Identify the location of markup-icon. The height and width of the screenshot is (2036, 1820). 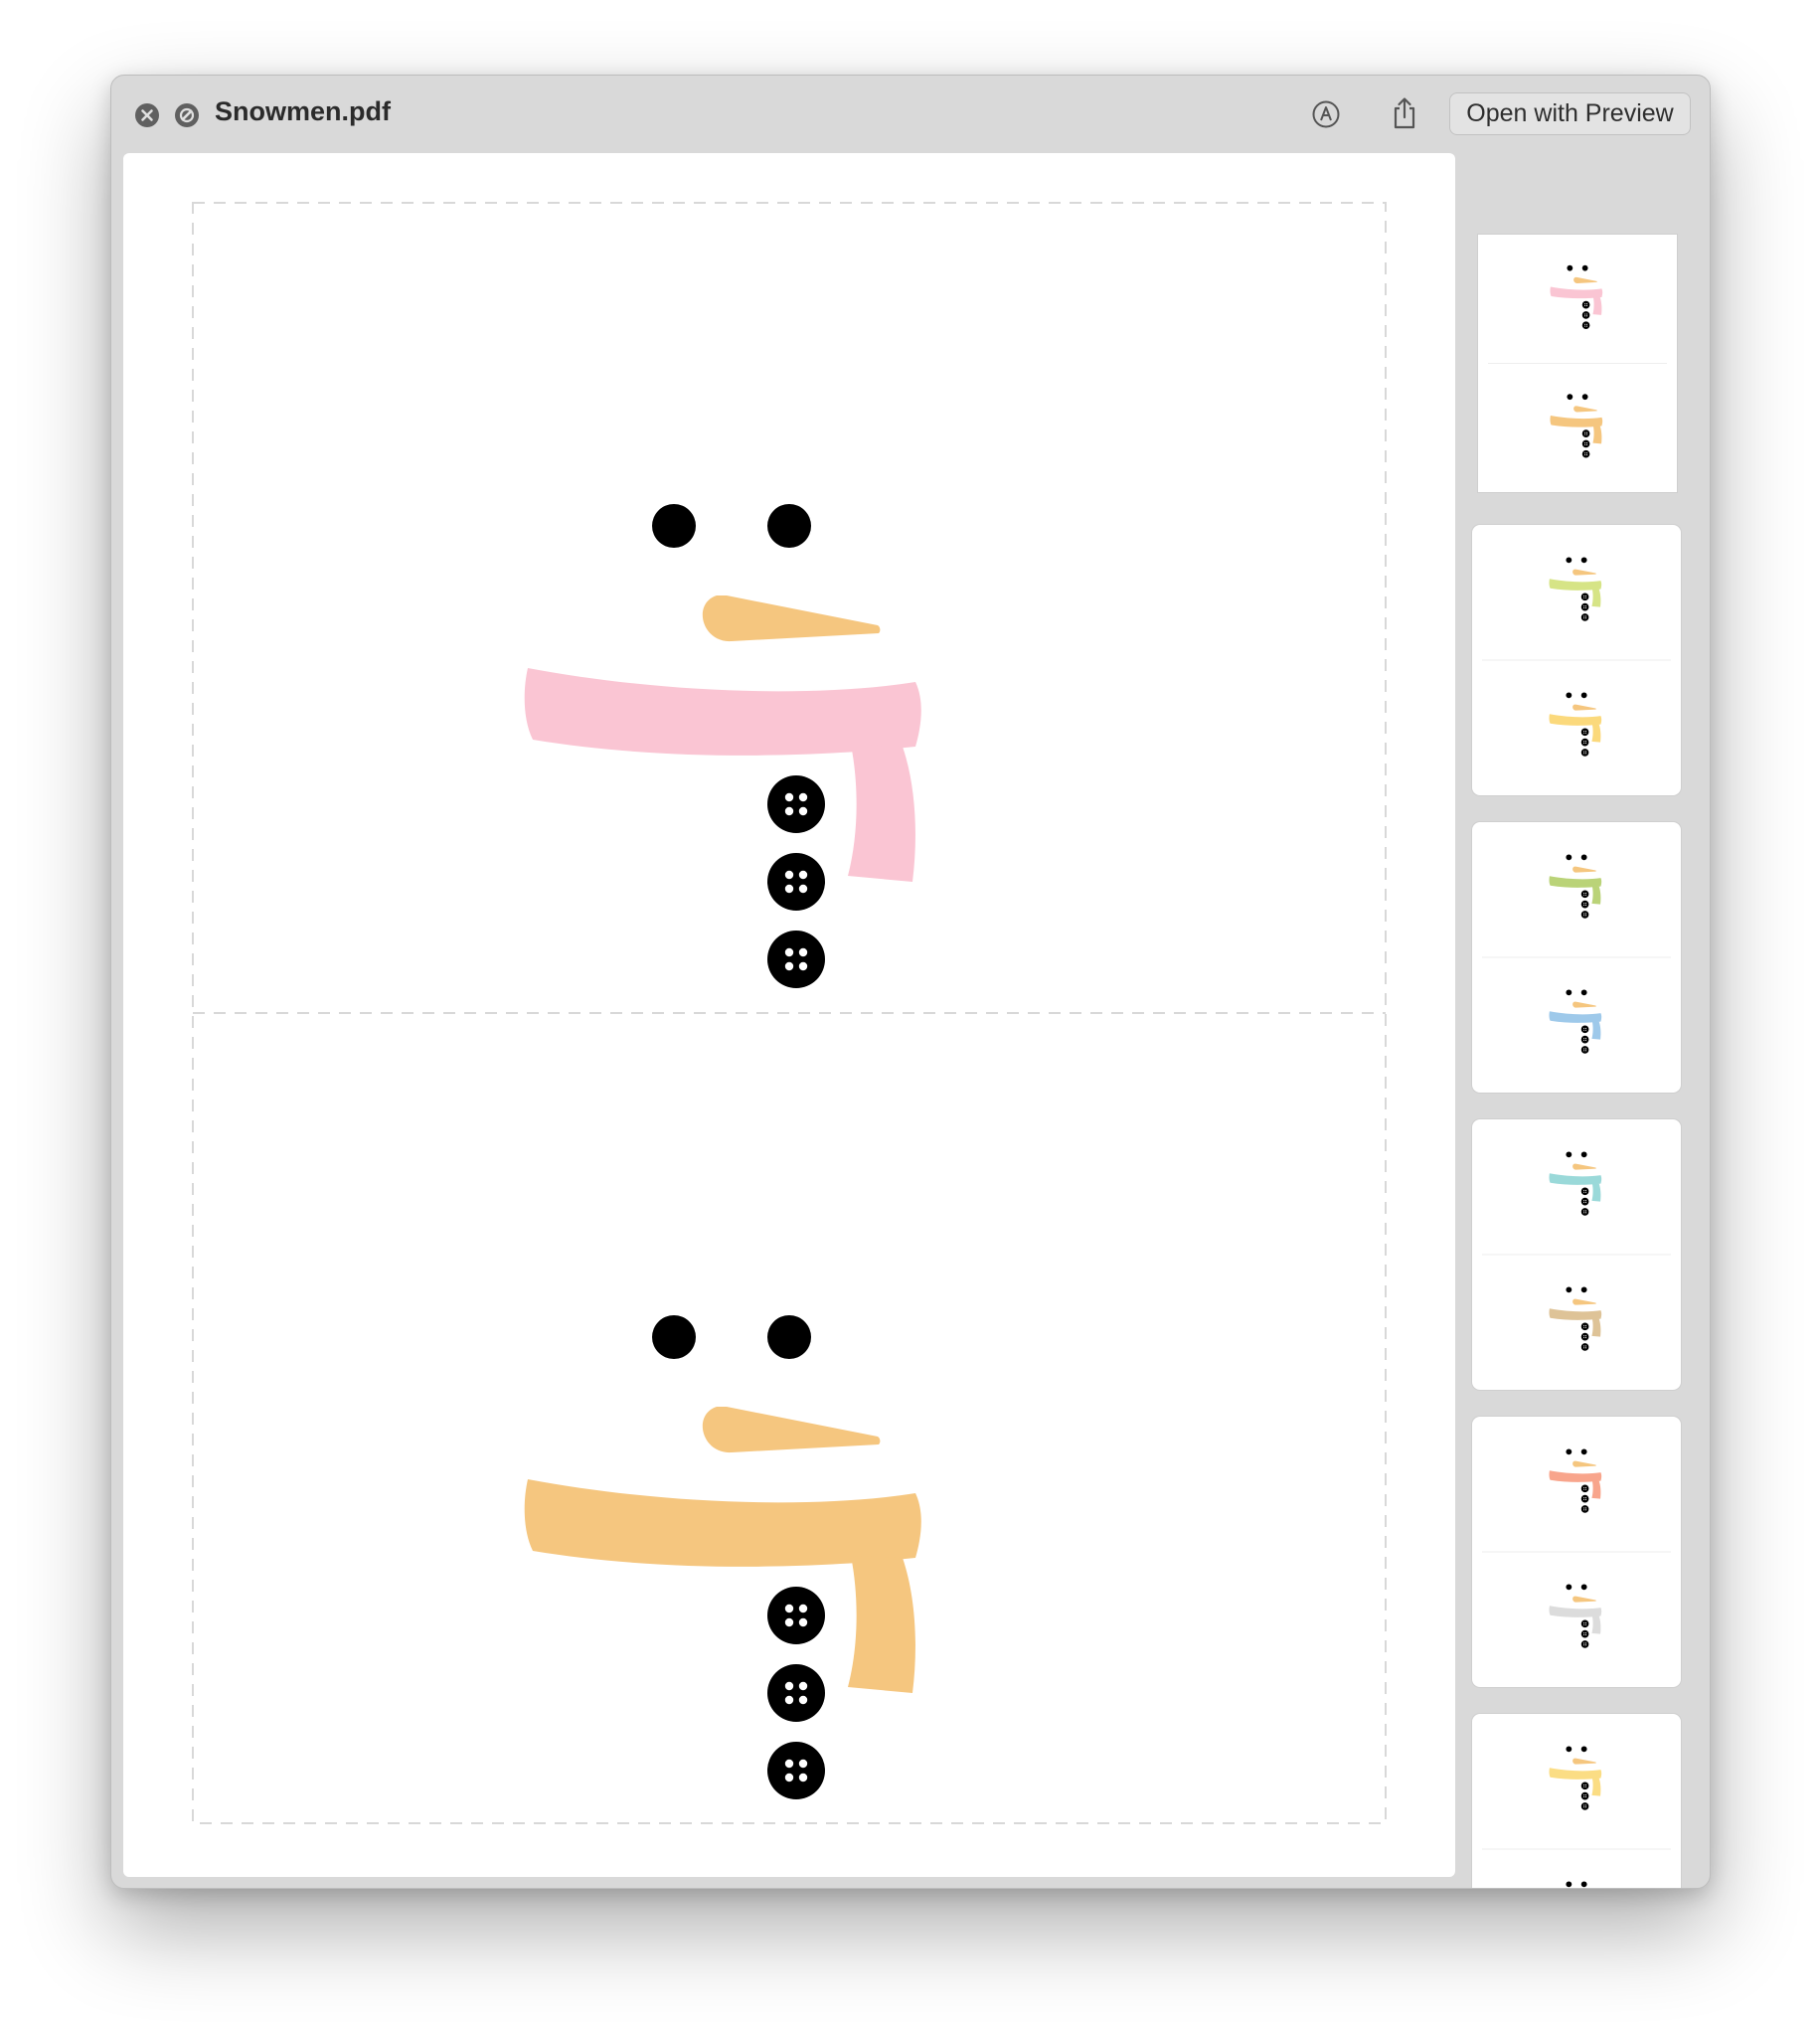
(1326, 114).